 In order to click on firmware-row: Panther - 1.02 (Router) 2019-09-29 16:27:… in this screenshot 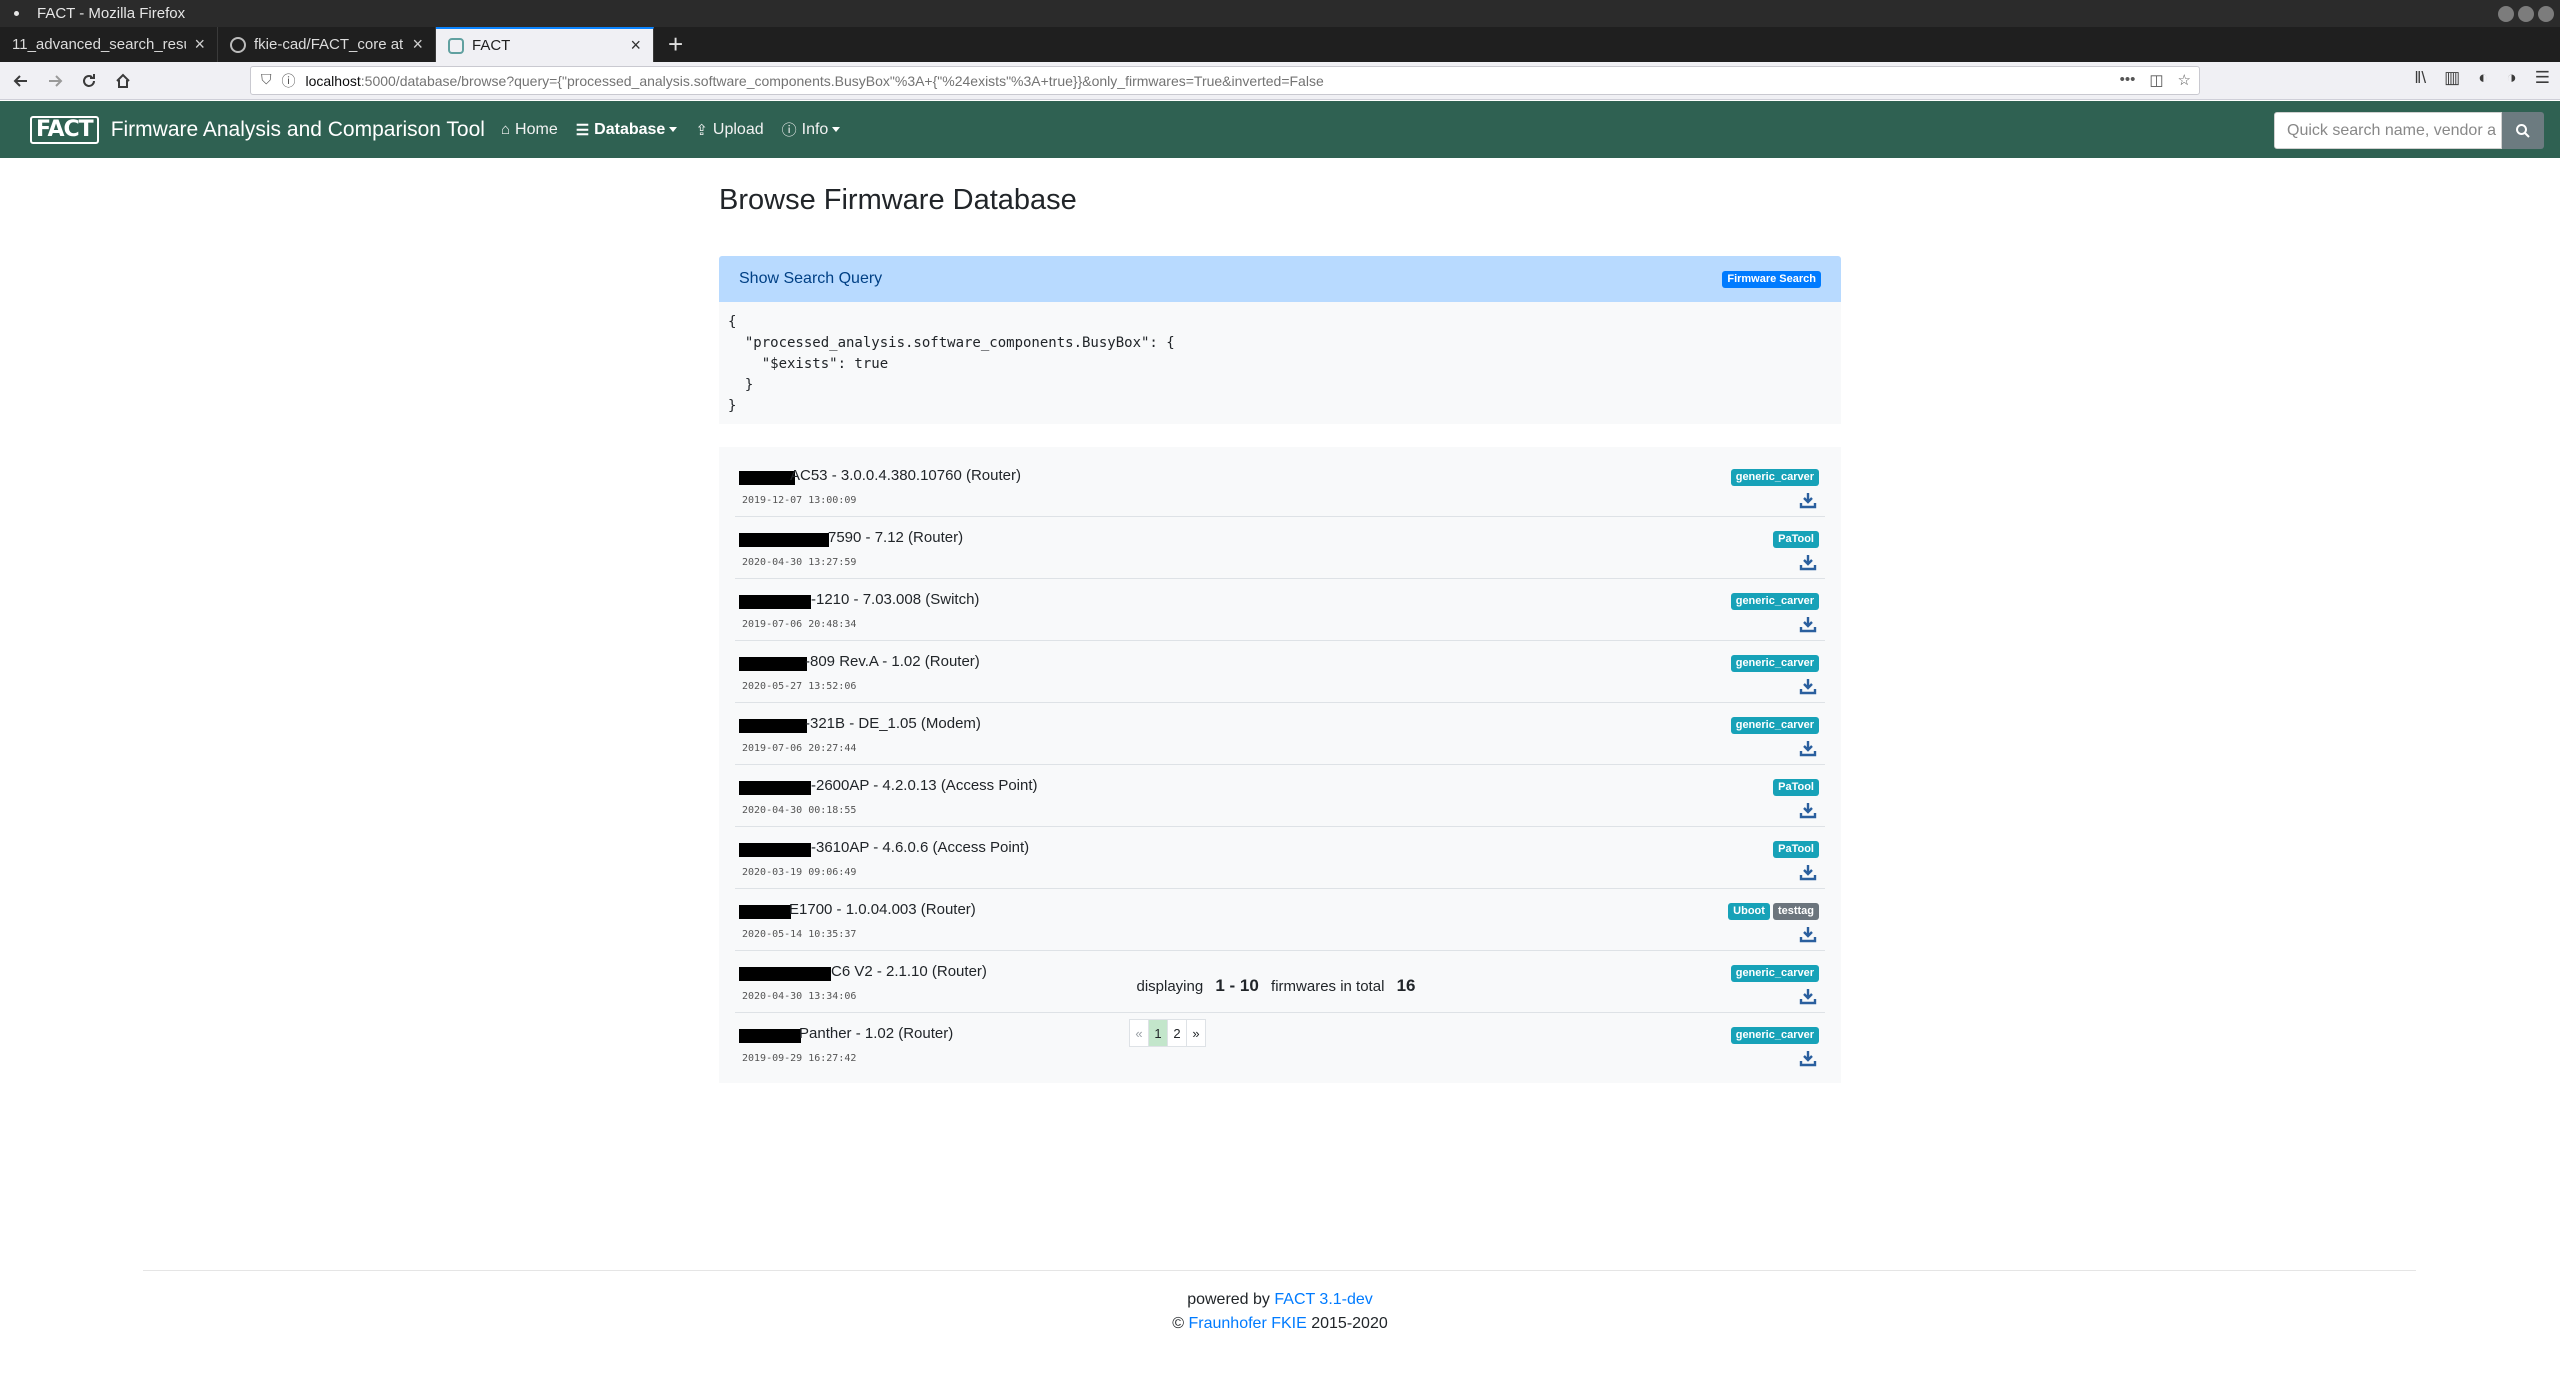, I will do `click(1280, 1044)`.